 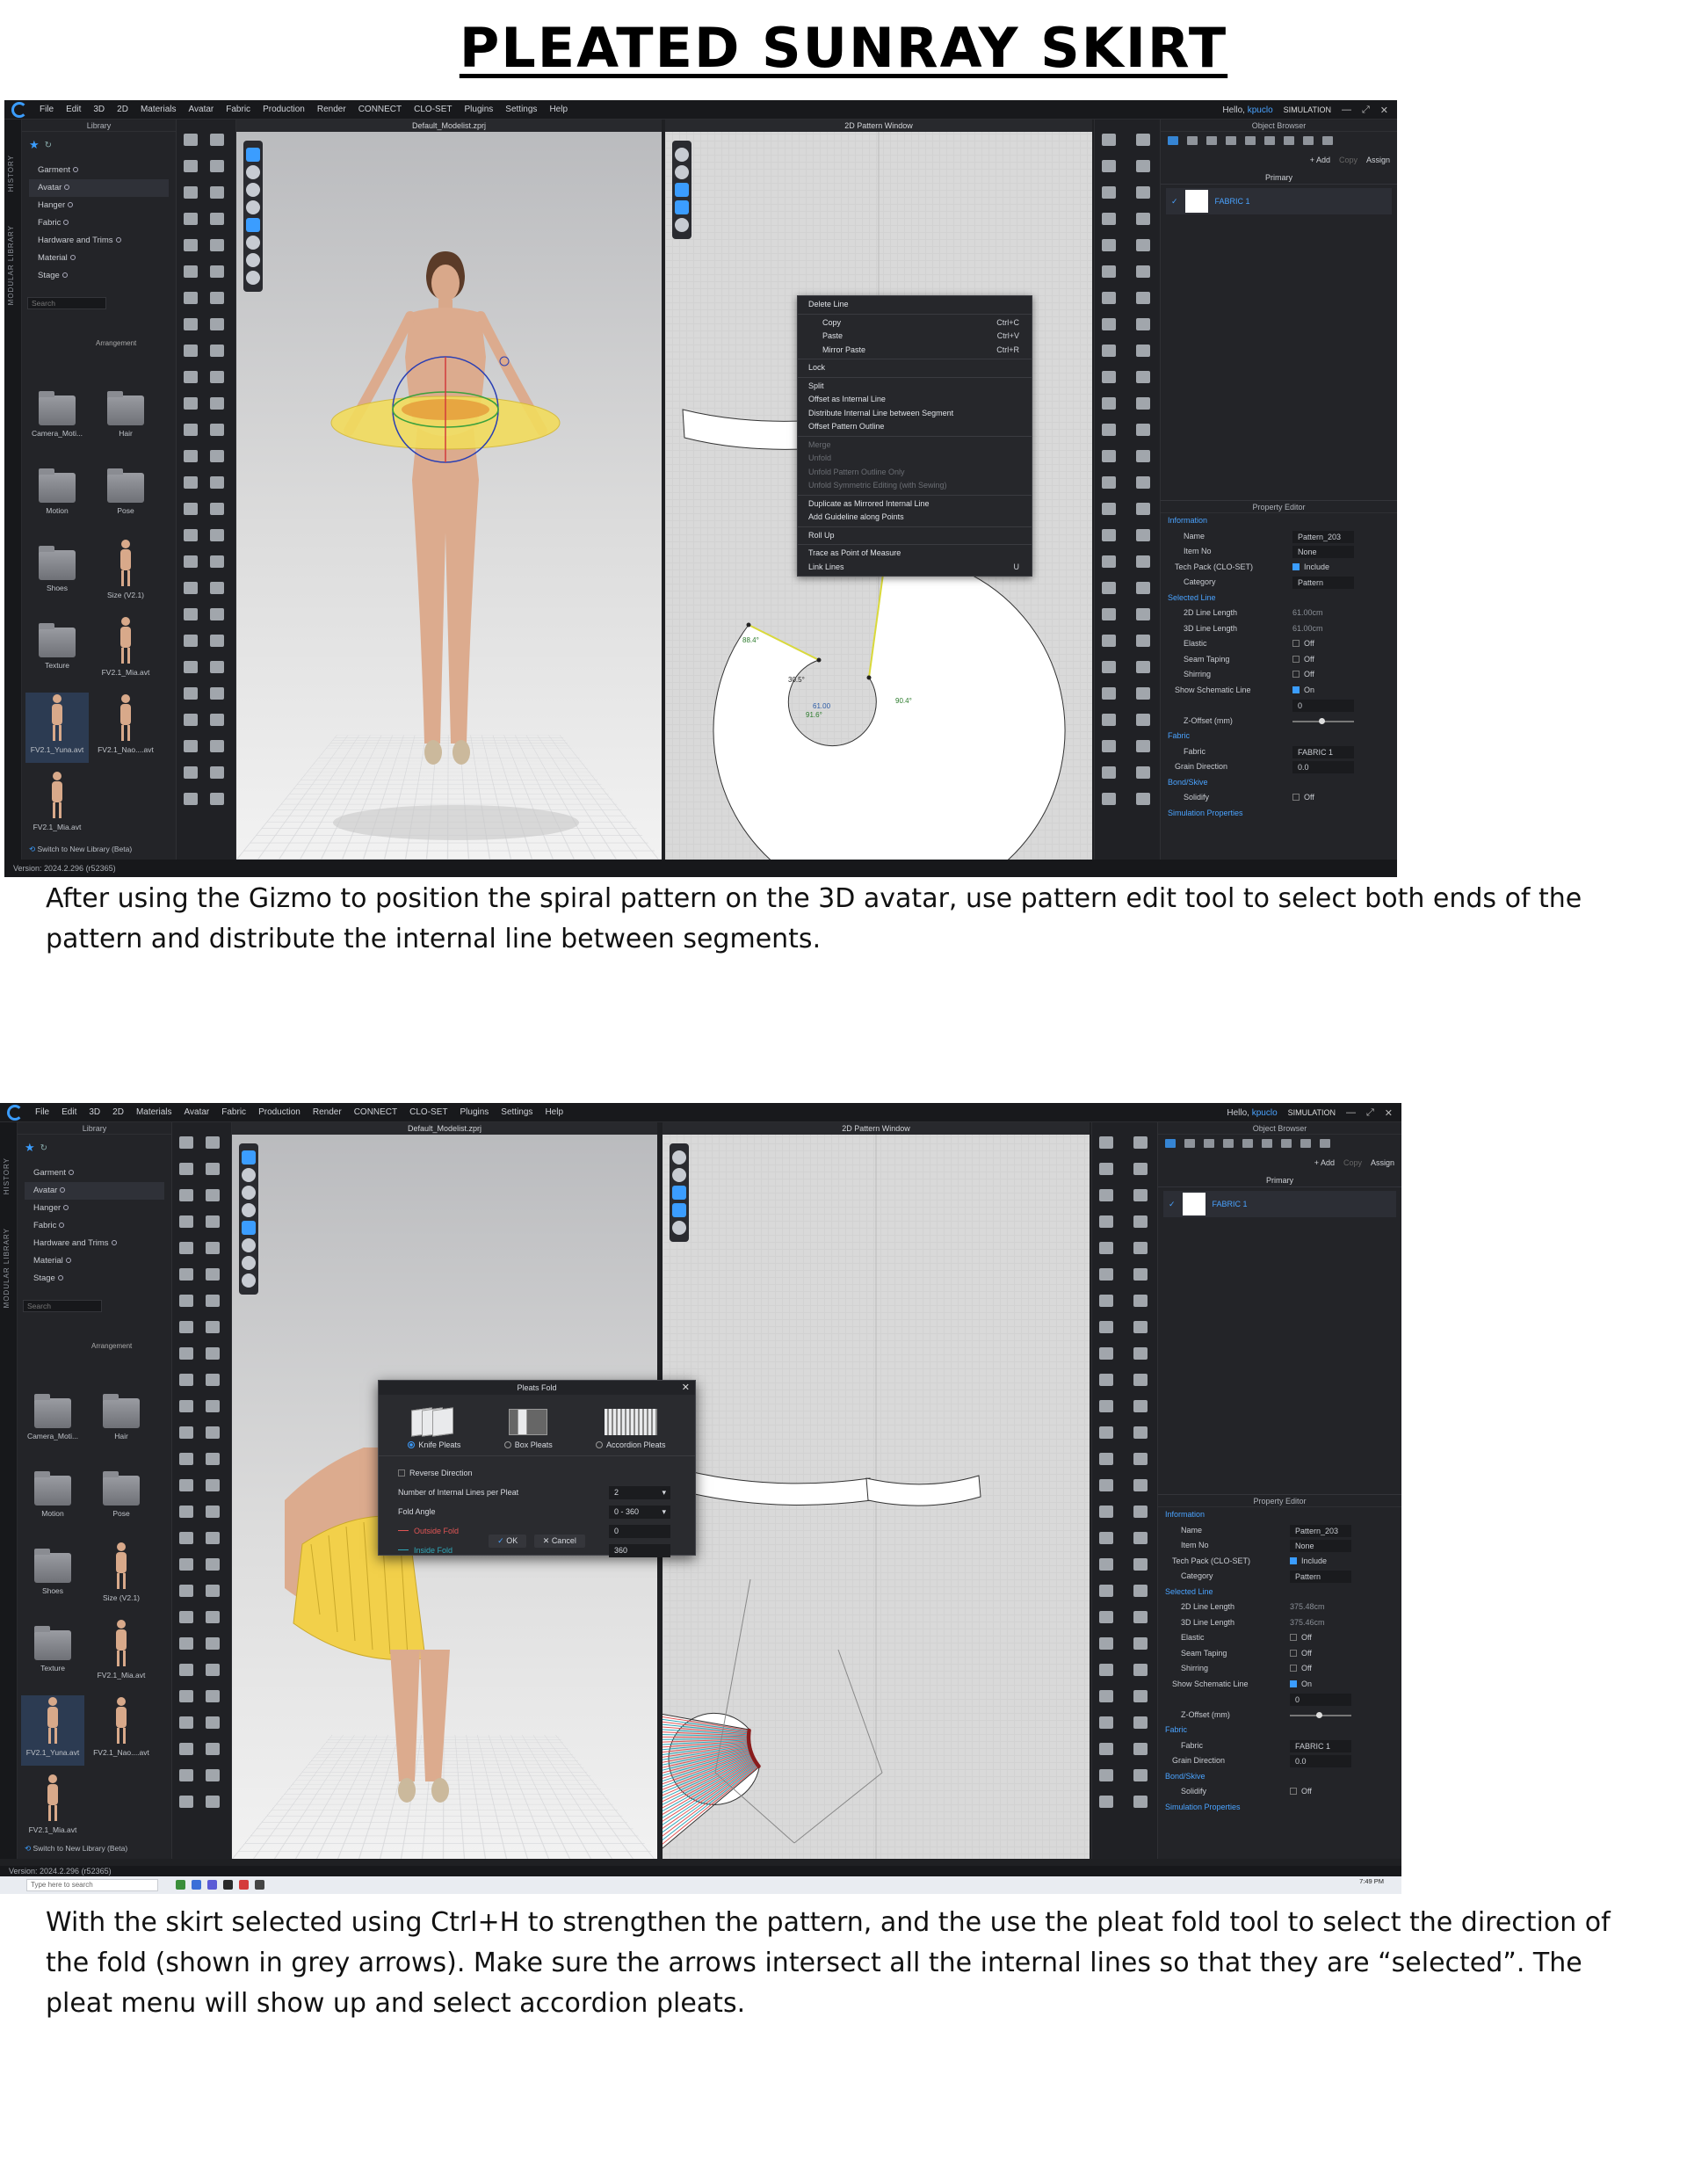 What do you see at coordinates (52, 1653) in the screenshot?
I see `library-item: Texture` at bounding box center [52, 1653].